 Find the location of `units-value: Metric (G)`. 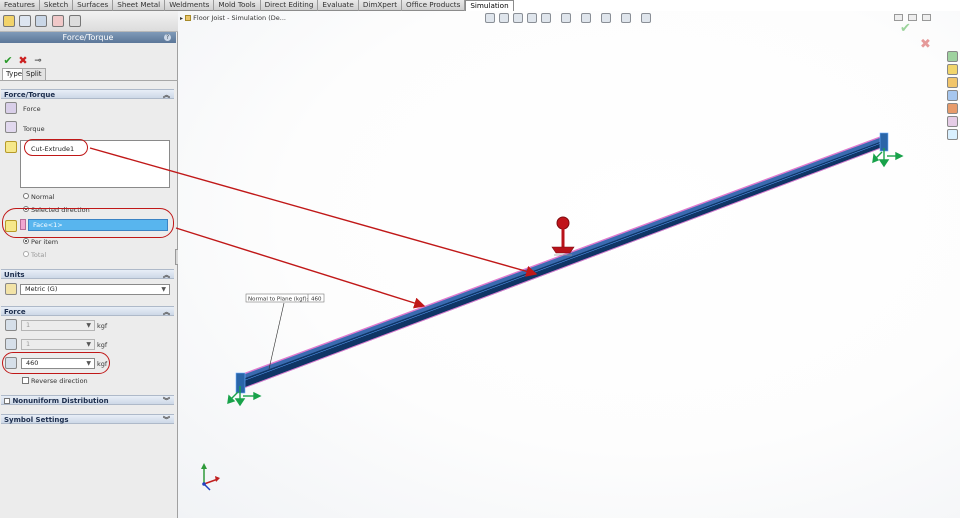

units-value: Metric (G) is located at coordinates (41, 289).